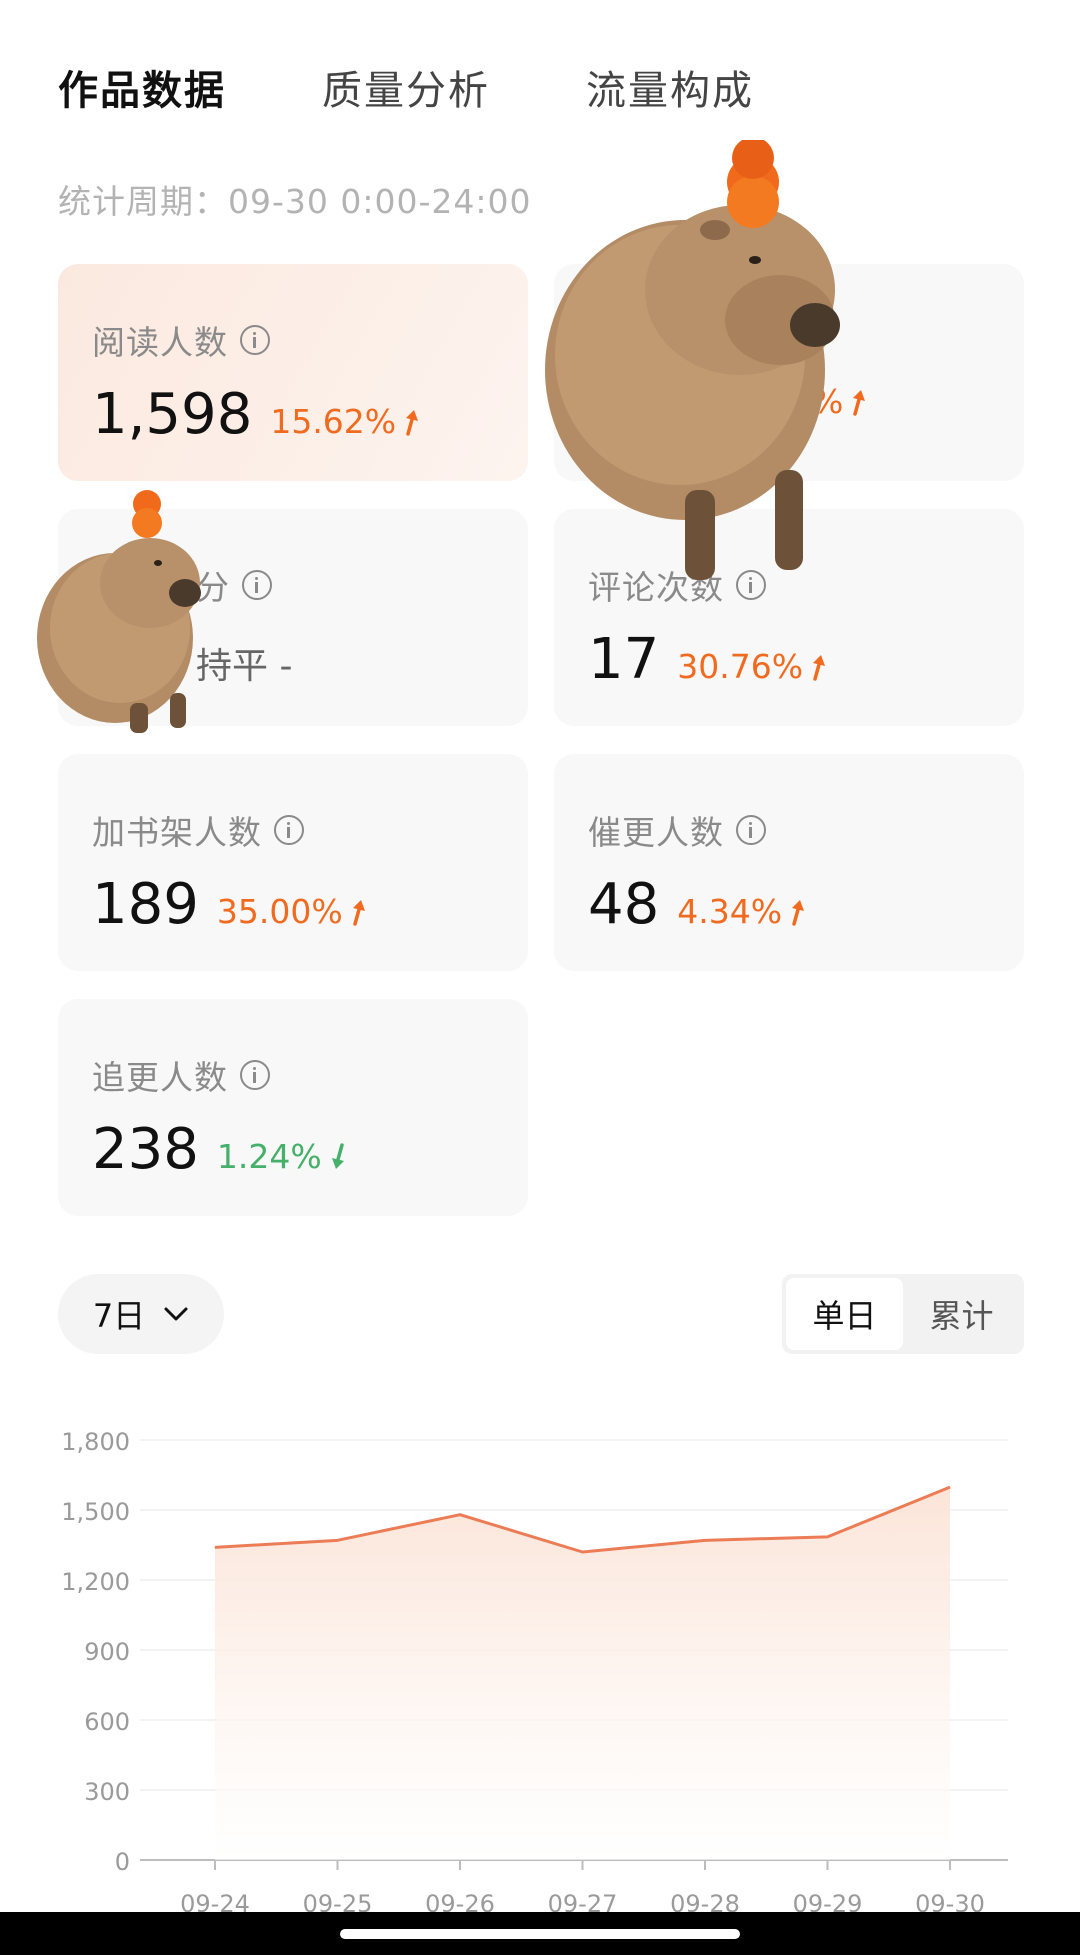 This screenshot has height=1955, width=1080. What do you see at coordinates (624, 659) in the screenshot?
I see `metric-value: 17` at bounding box center [624, 659].